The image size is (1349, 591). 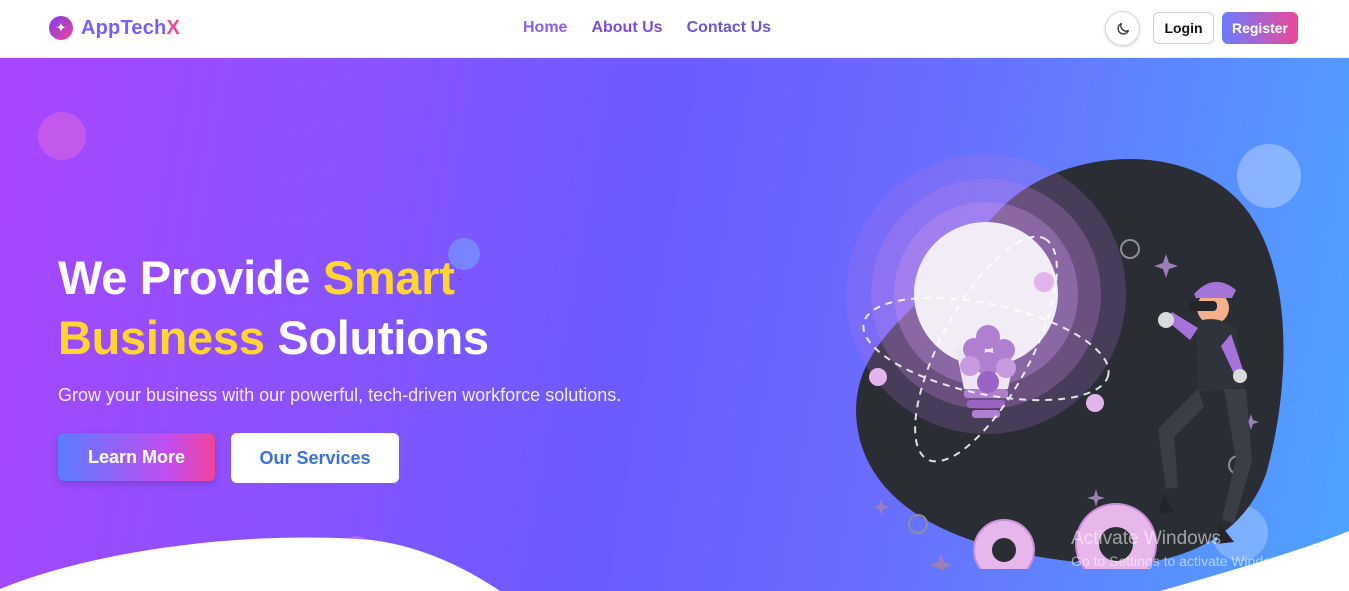 I want to click on moon-icon, so click(x=1122, y=28).